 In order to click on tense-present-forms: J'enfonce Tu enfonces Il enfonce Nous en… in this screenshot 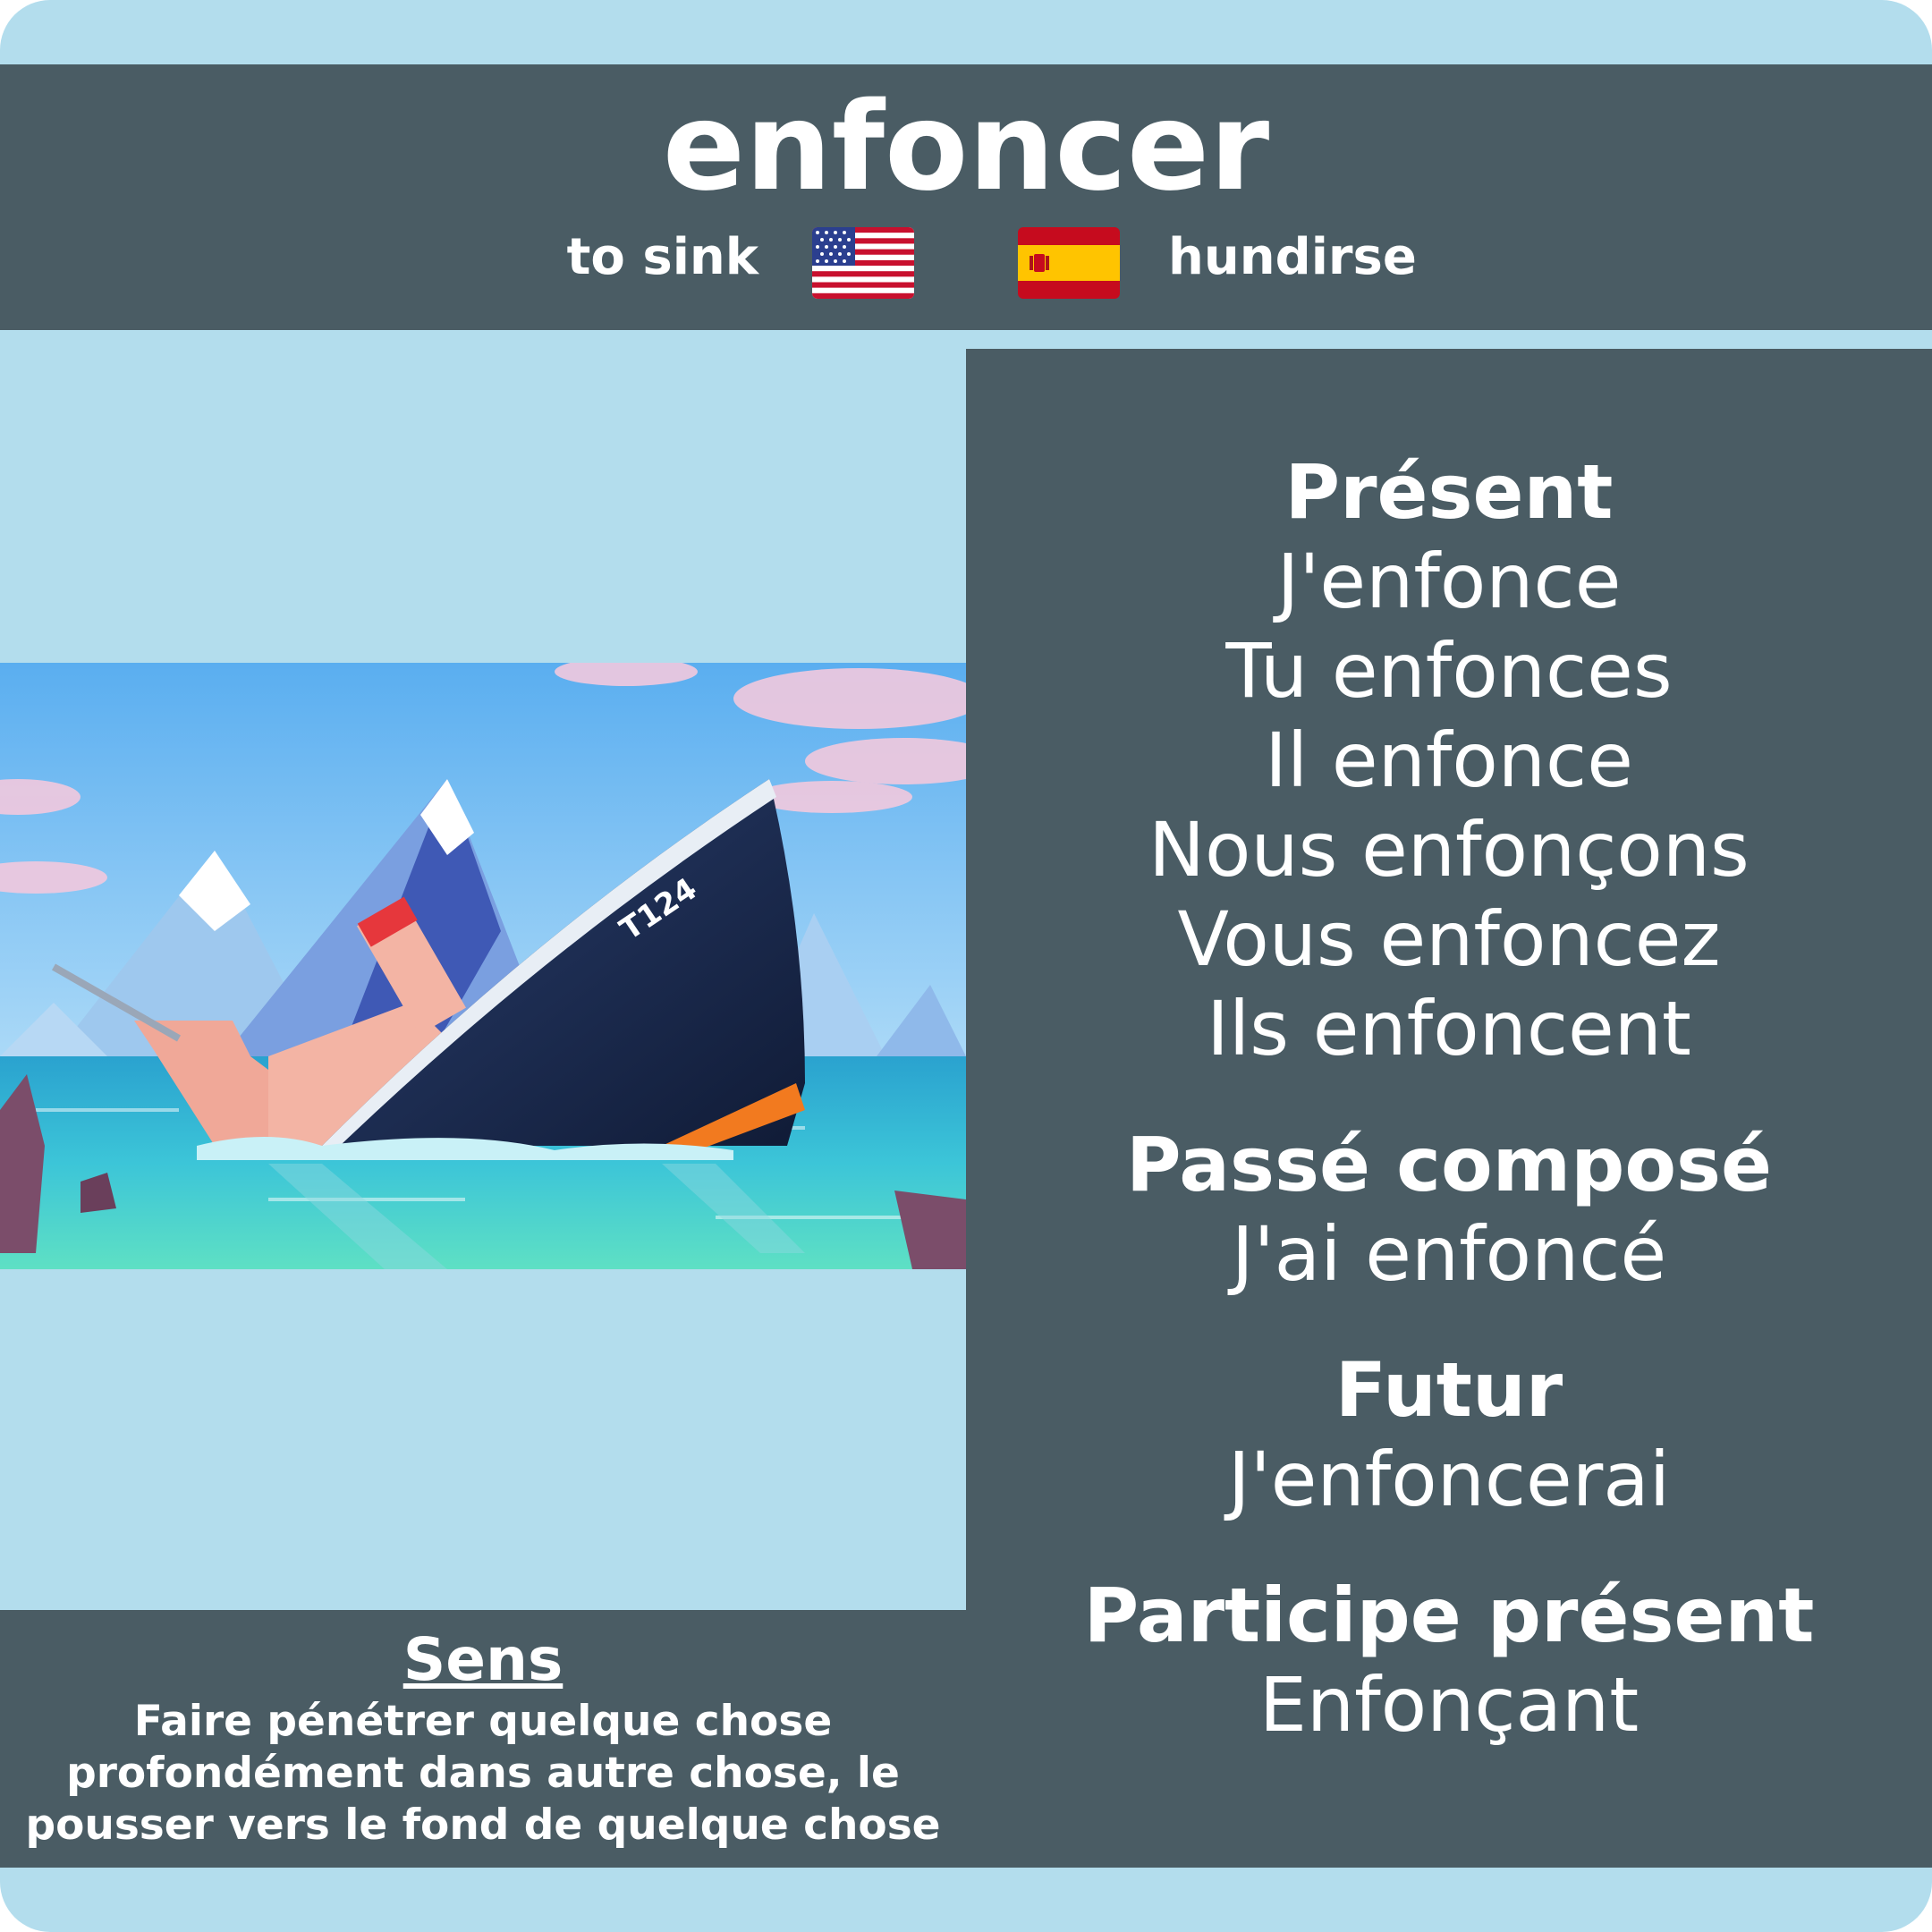, I will do `click(1449, 805)`.